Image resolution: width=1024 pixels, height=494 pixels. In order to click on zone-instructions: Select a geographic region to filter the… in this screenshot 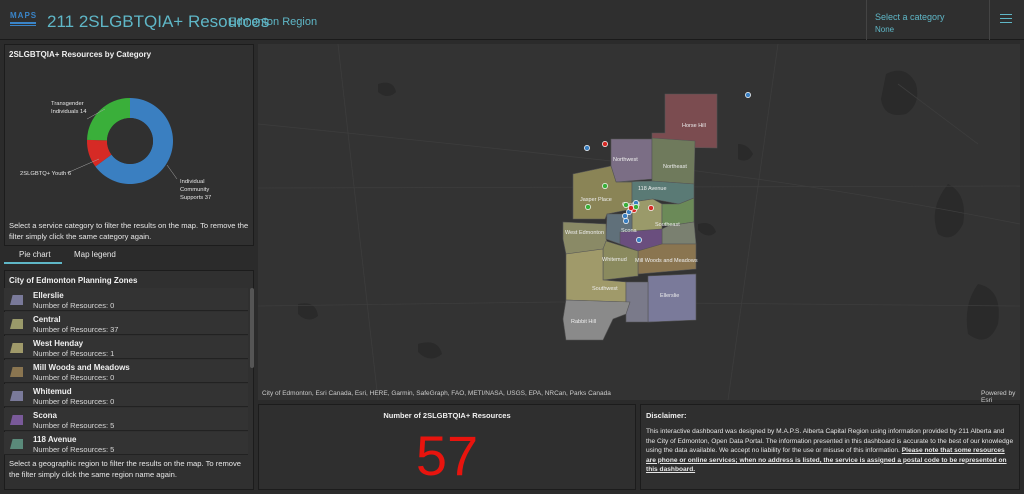, I will do `click(125, 469)`.